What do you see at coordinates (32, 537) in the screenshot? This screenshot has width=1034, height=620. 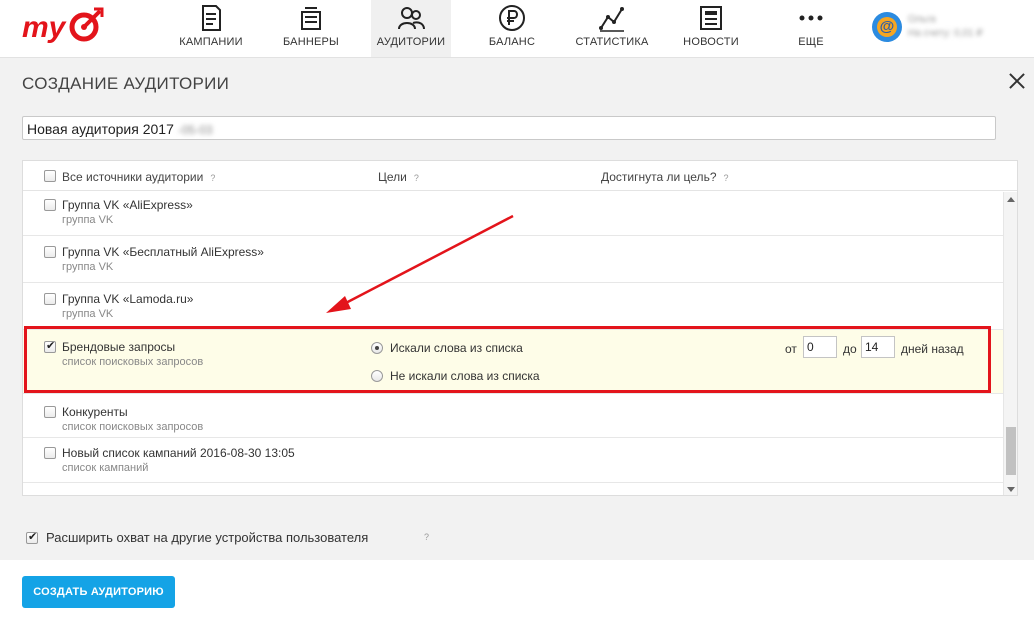 I see `expand-devices-checkbox` at bounding box center [32, 537].